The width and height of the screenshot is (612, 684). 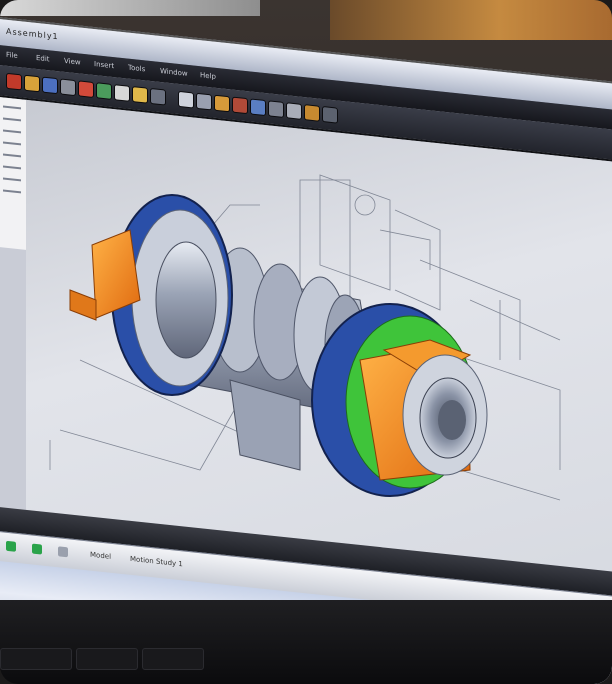 I want to click on monitor-bezel, so click(x=306, y=642).